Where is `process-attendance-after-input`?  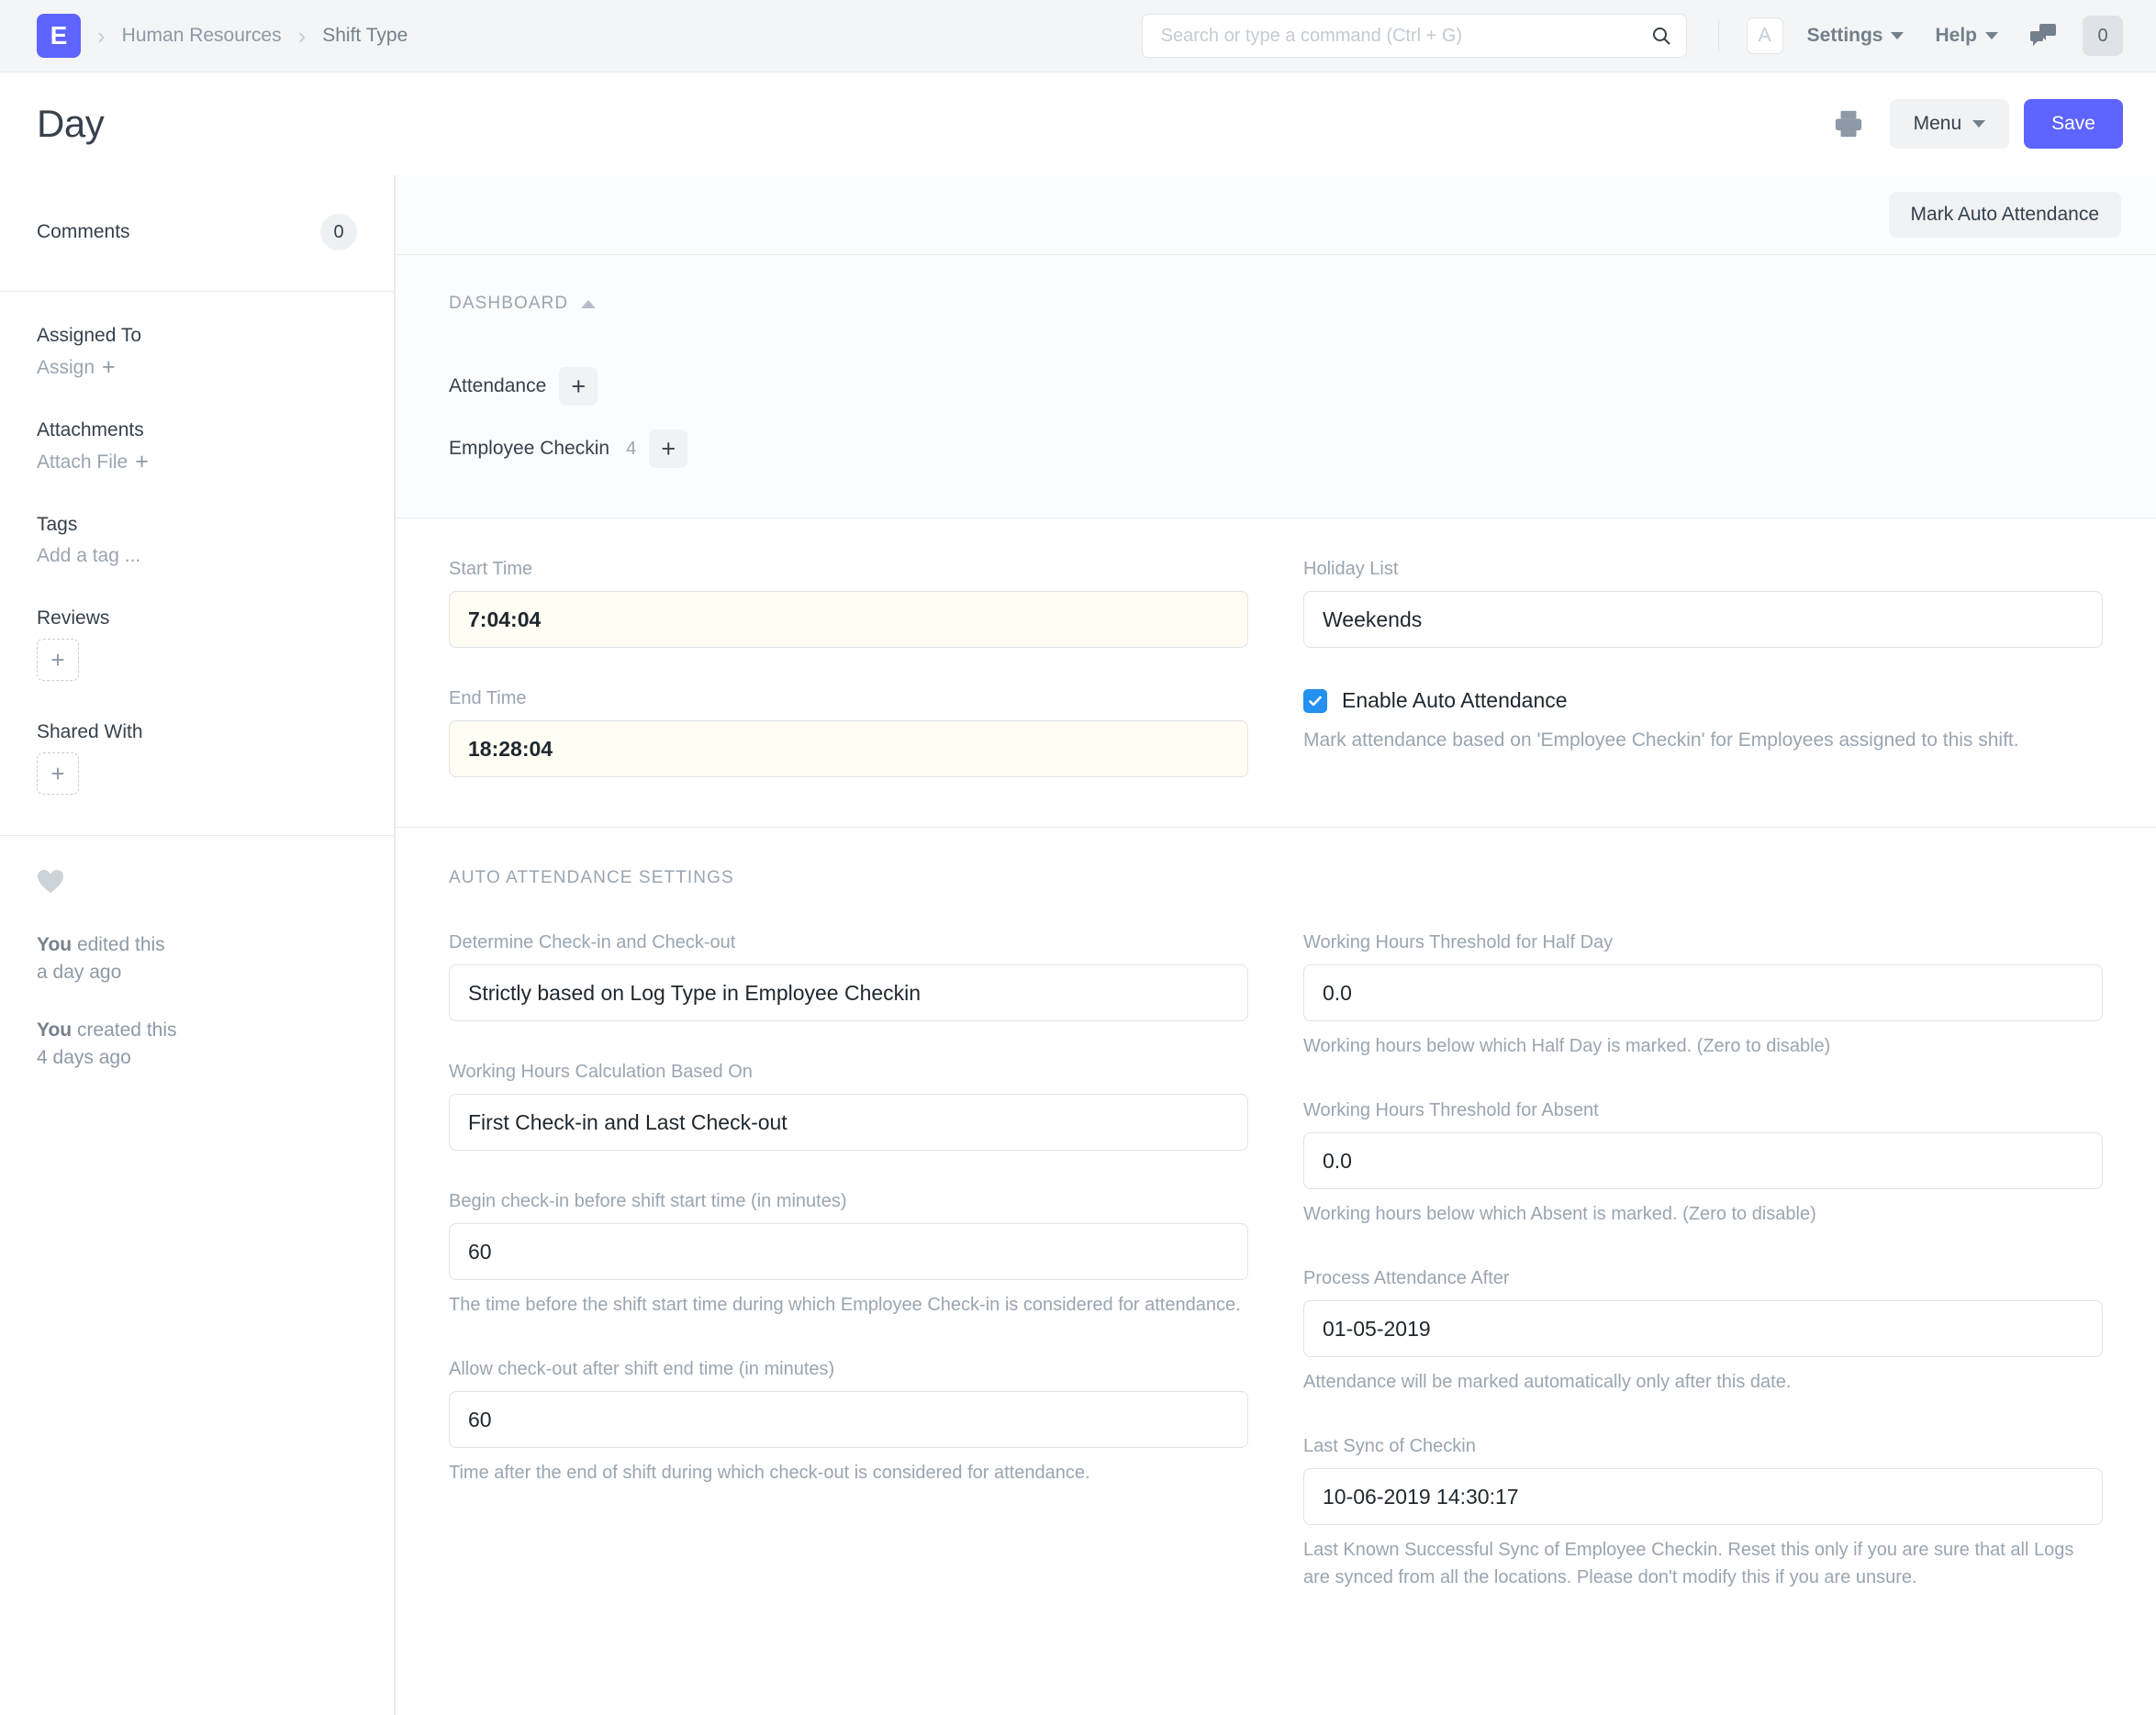
process-attendance-after-input is located at coordinates (1703, 1328).